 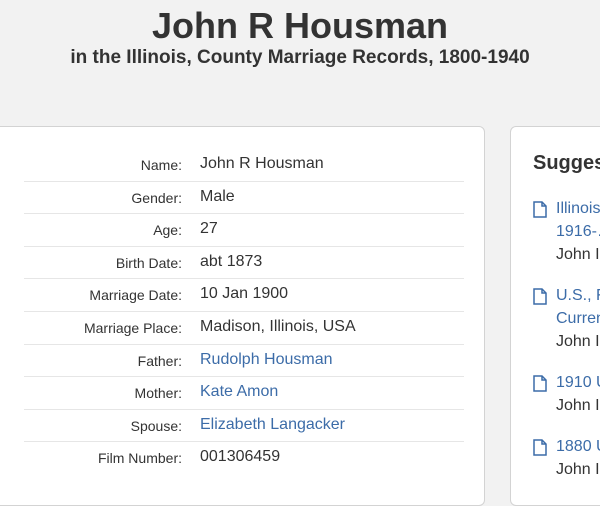 I want to click on record-field-label: Marriage Date:, so click(x=135, y=295).